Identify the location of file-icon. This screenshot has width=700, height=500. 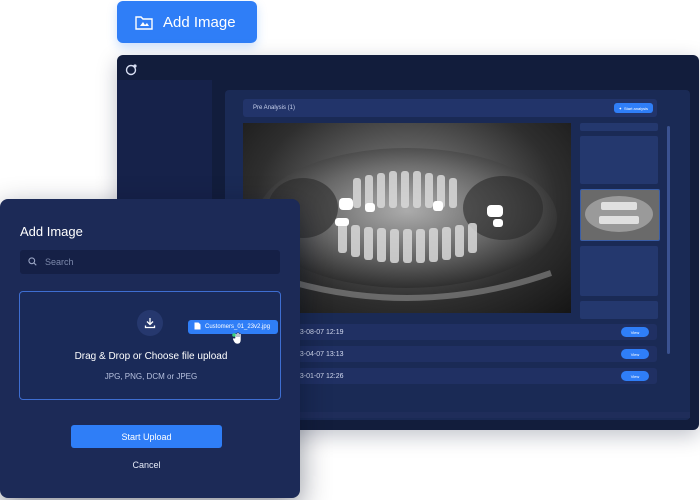
(197, 327).